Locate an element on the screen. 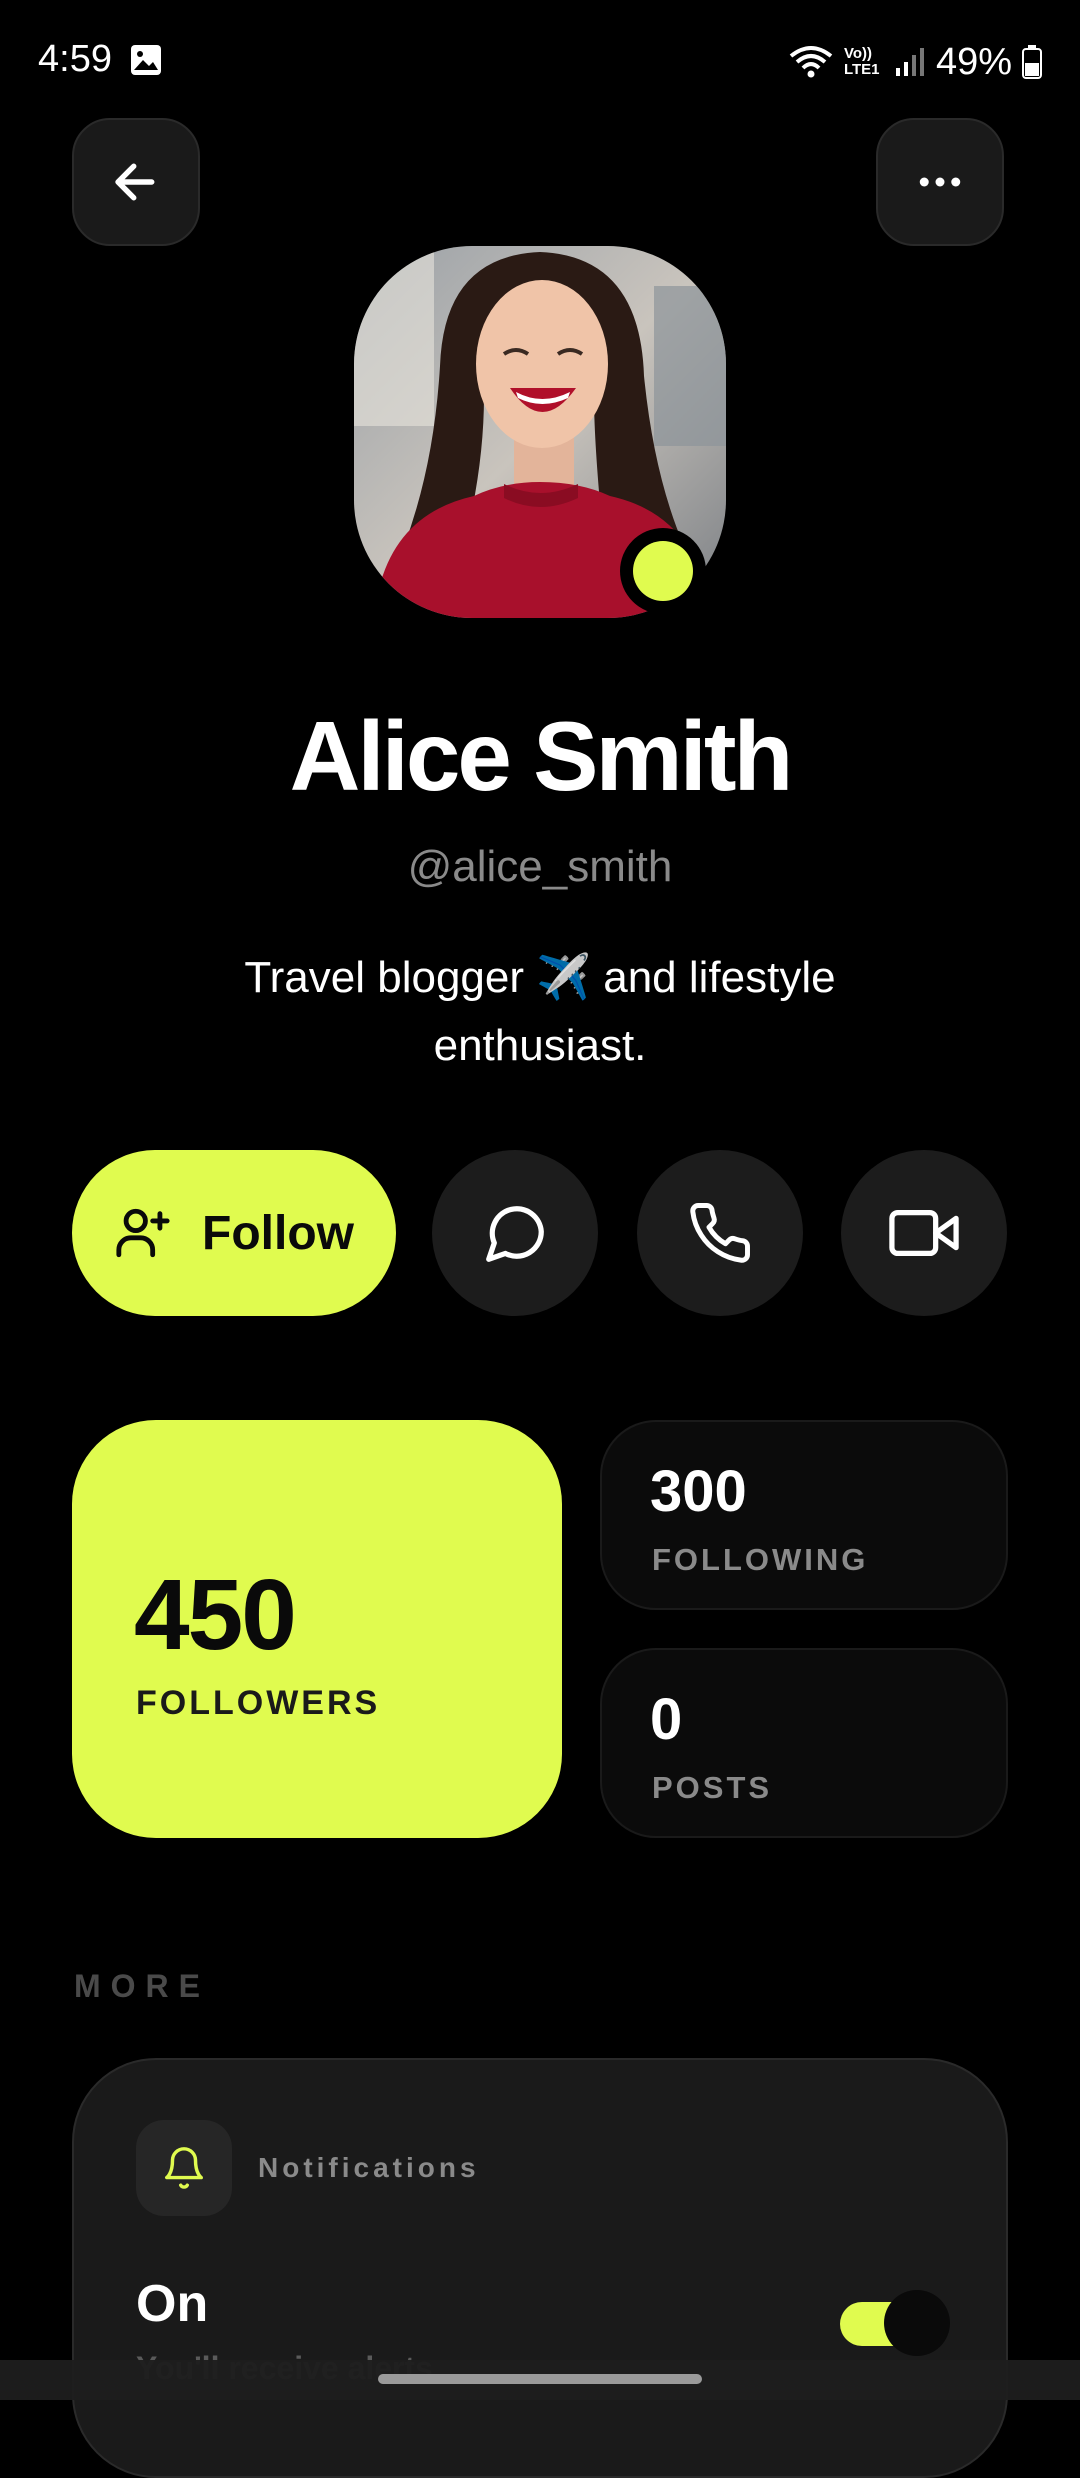  gallery-notification-icon is located at coordinates (146, 60).